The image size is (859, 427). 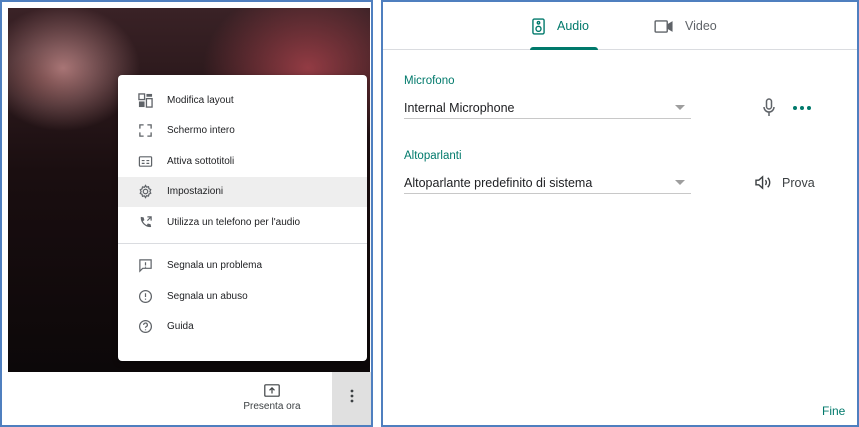 I want to click on tab-audio-label: Audio, so click(x=573, y=26).